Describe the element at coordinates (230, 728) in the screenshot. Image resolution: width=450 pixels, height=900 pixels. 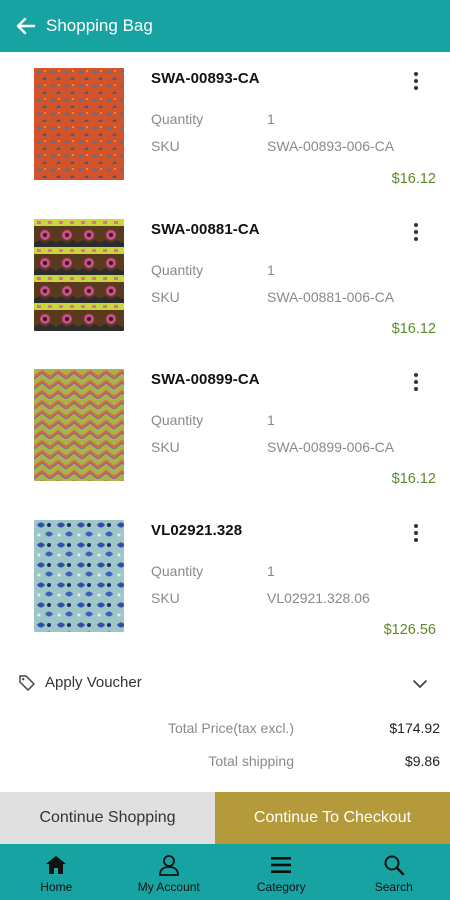
I see `total-price-label: Total Price(tax excl.)` at that location.